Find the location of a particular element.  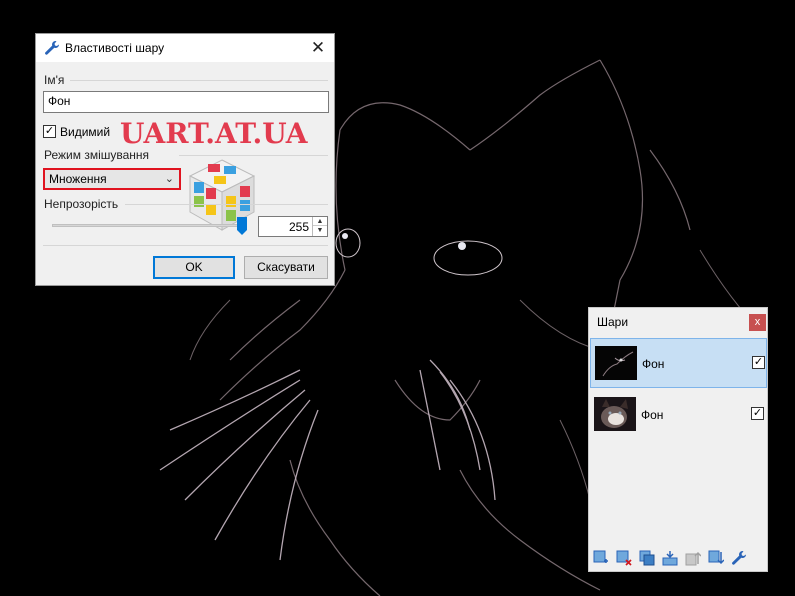

move-layer-up-icon is located at coordinates (693, 558).